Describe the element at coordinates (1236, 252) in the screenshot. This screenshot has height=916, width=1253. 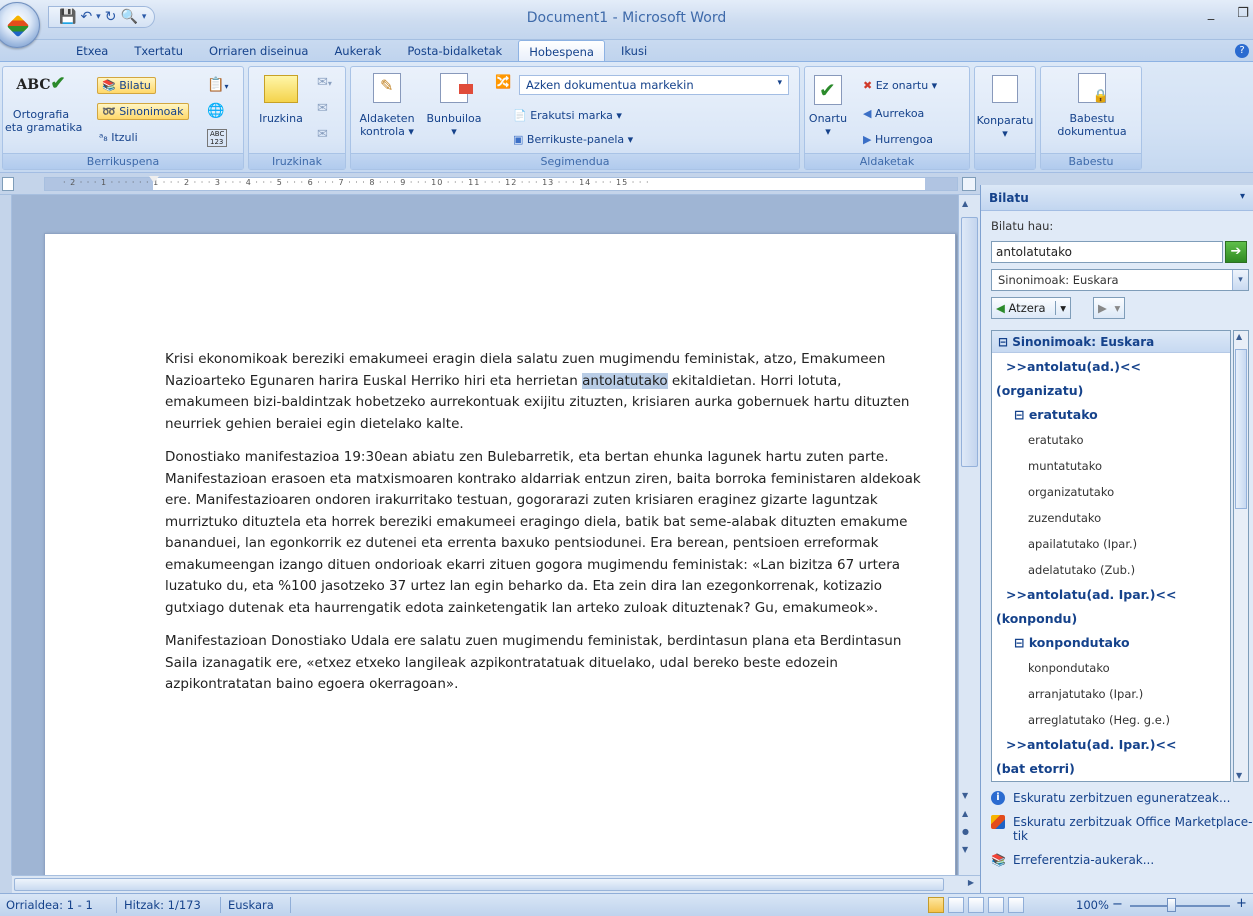
I see `start-search-button: ➔` at that location.